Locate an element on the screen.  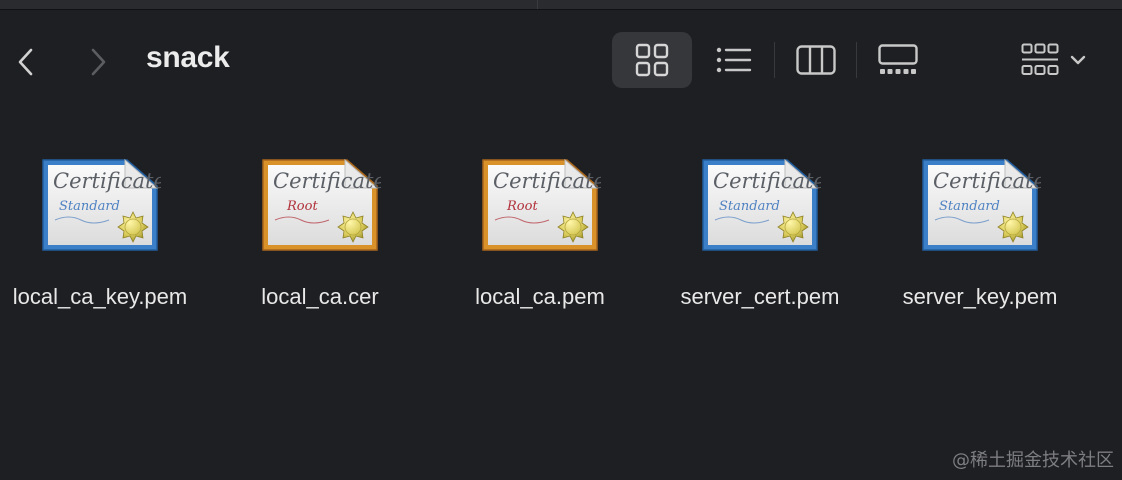
back-button is located at coordinates (26, 62).